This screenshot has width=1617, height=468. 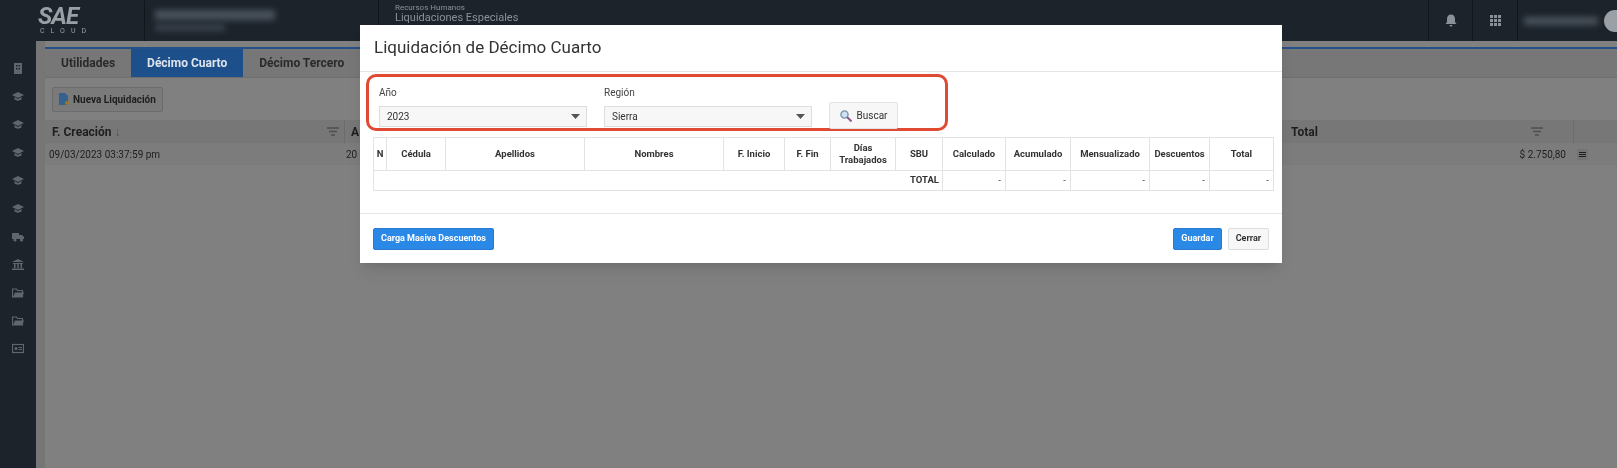 What do you see at coordinates (1542, 154) in the screenshot?
I see `table-cell-text: $ 2.750,80` at bounding box center [1542, 154].